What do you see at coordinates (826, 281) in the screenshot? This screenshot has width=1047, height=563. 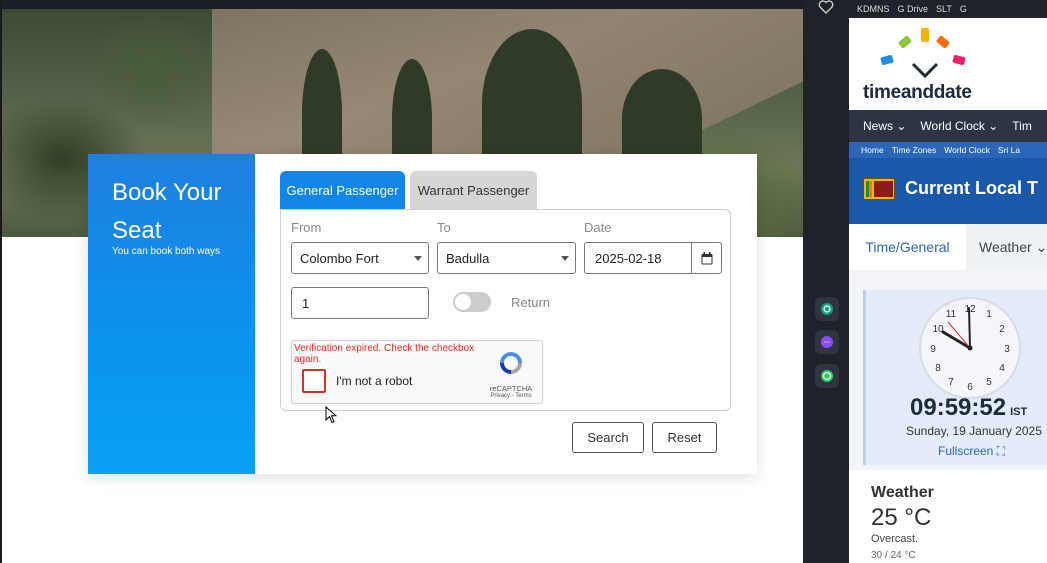 I see `browser-sidebar` at bounding box center [826, 281].